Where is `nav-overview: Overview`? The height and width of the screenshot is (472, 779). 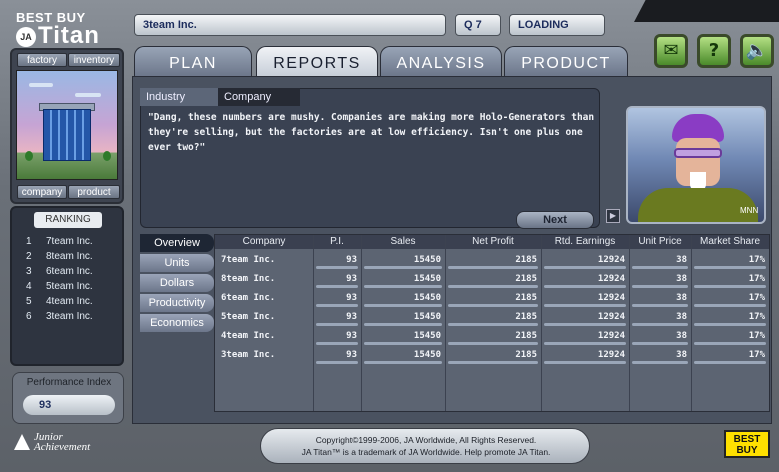
nav-overview: Overview is located at coordinates (177, 243).